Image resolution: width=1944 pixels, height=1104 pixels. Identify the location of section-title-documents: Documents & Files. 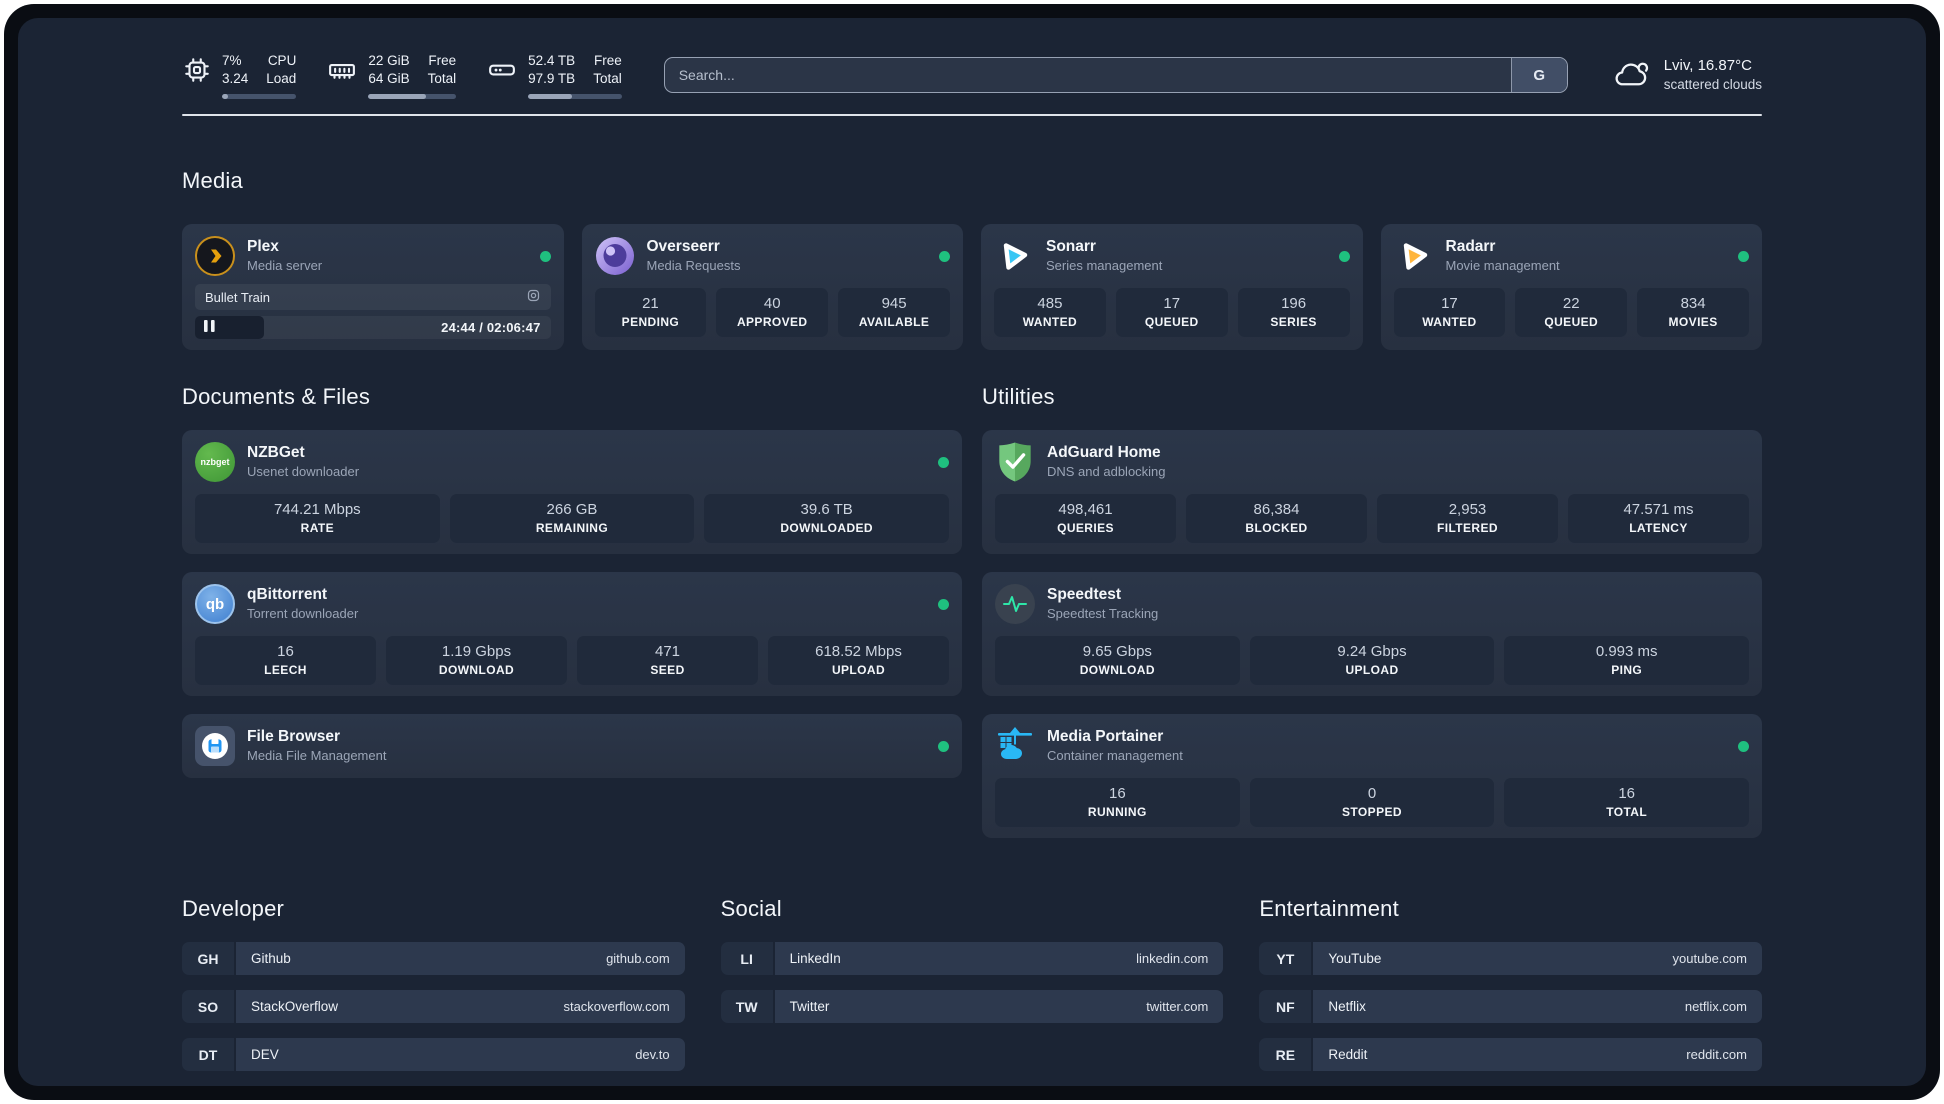
(276, 396).